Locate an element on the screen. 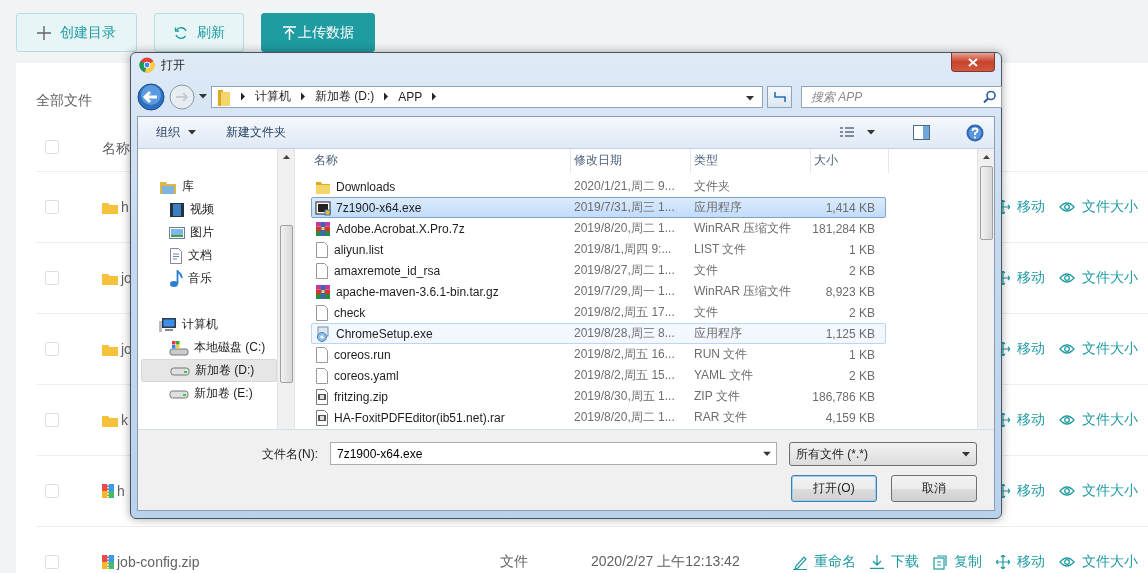 This screenshot has width=1148, height=573. column-header: 大小 is located at coordinates (850, 161).